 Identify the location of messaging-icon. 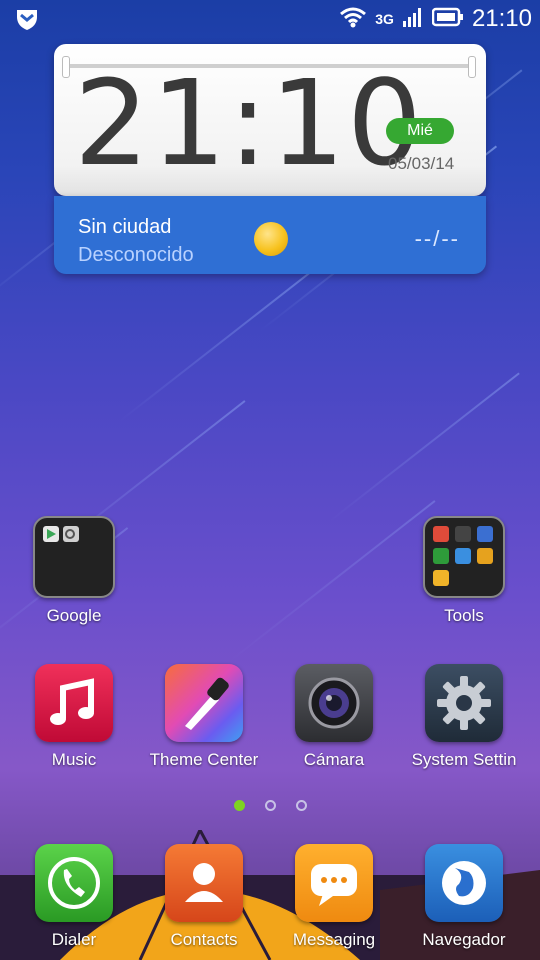
(334, 883).